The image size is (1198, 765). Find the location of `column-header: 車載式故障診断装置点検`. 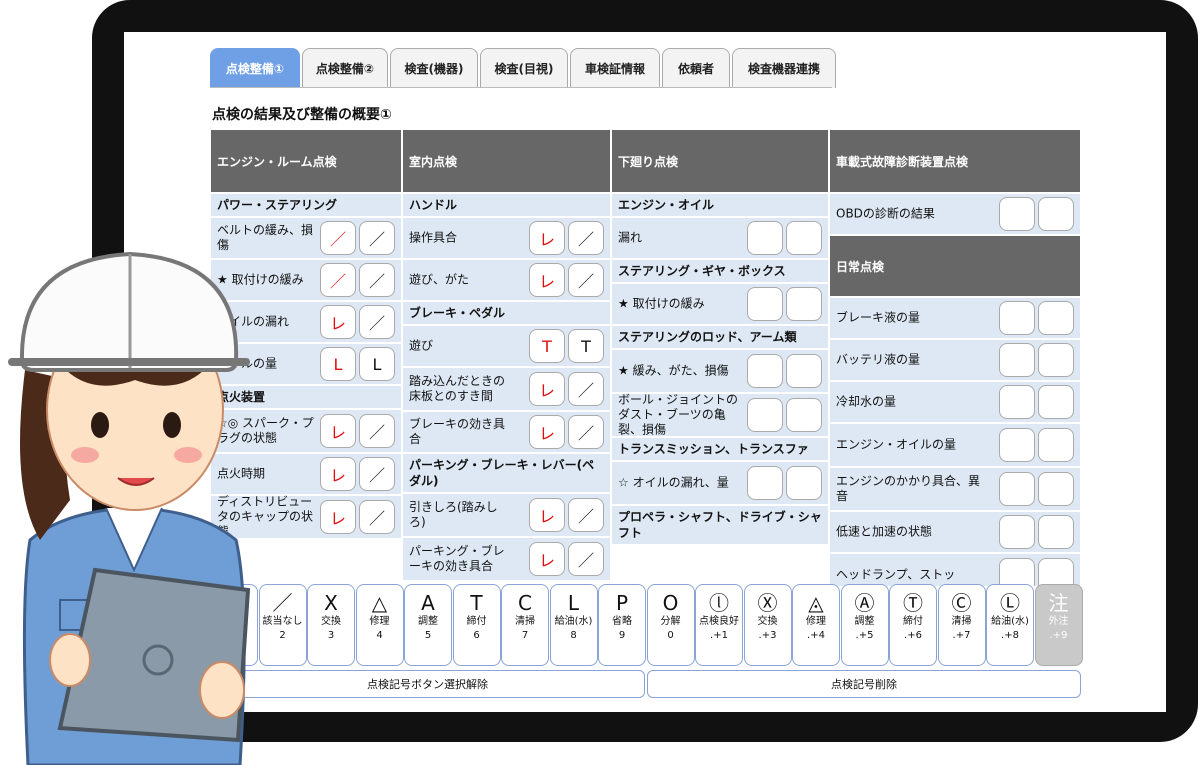

column-header: 車載式故障診断装置点検 is located at coordinates (955, 161).